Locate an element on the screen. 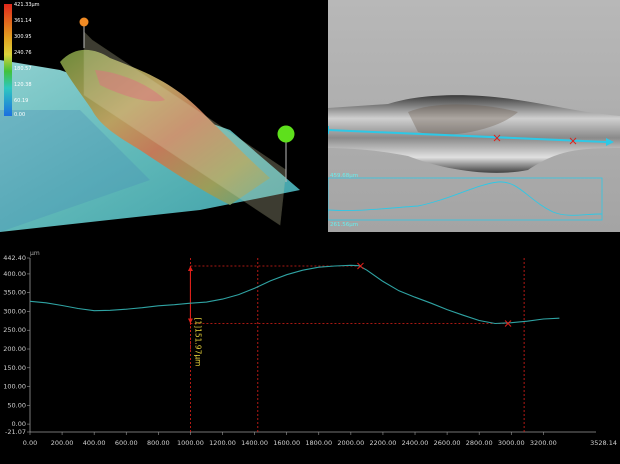 The width and height of the screenshot is (620, 464). dimension-arrow-bottom is located at coordinates (190, 321).